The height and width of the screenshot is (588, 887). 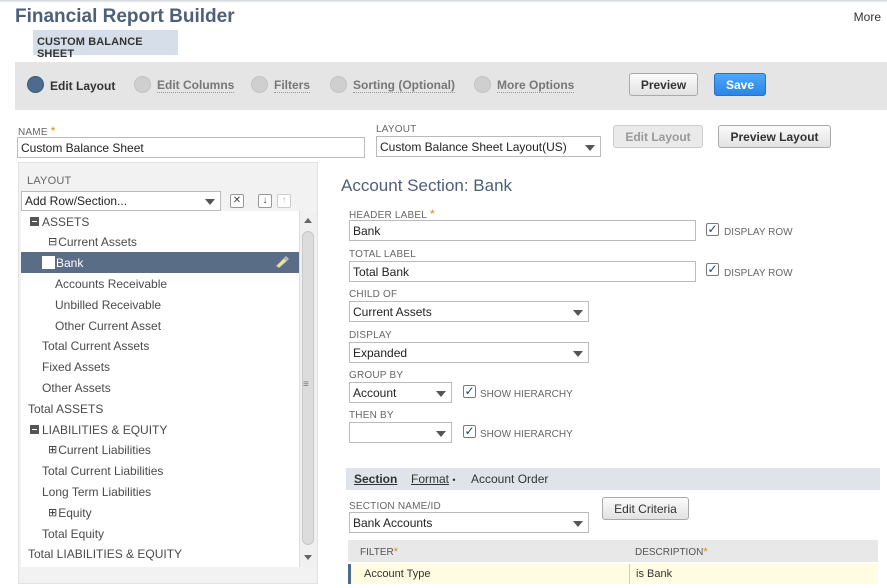 I want to click on scroll-up-icon, so click(x=308, y=220).